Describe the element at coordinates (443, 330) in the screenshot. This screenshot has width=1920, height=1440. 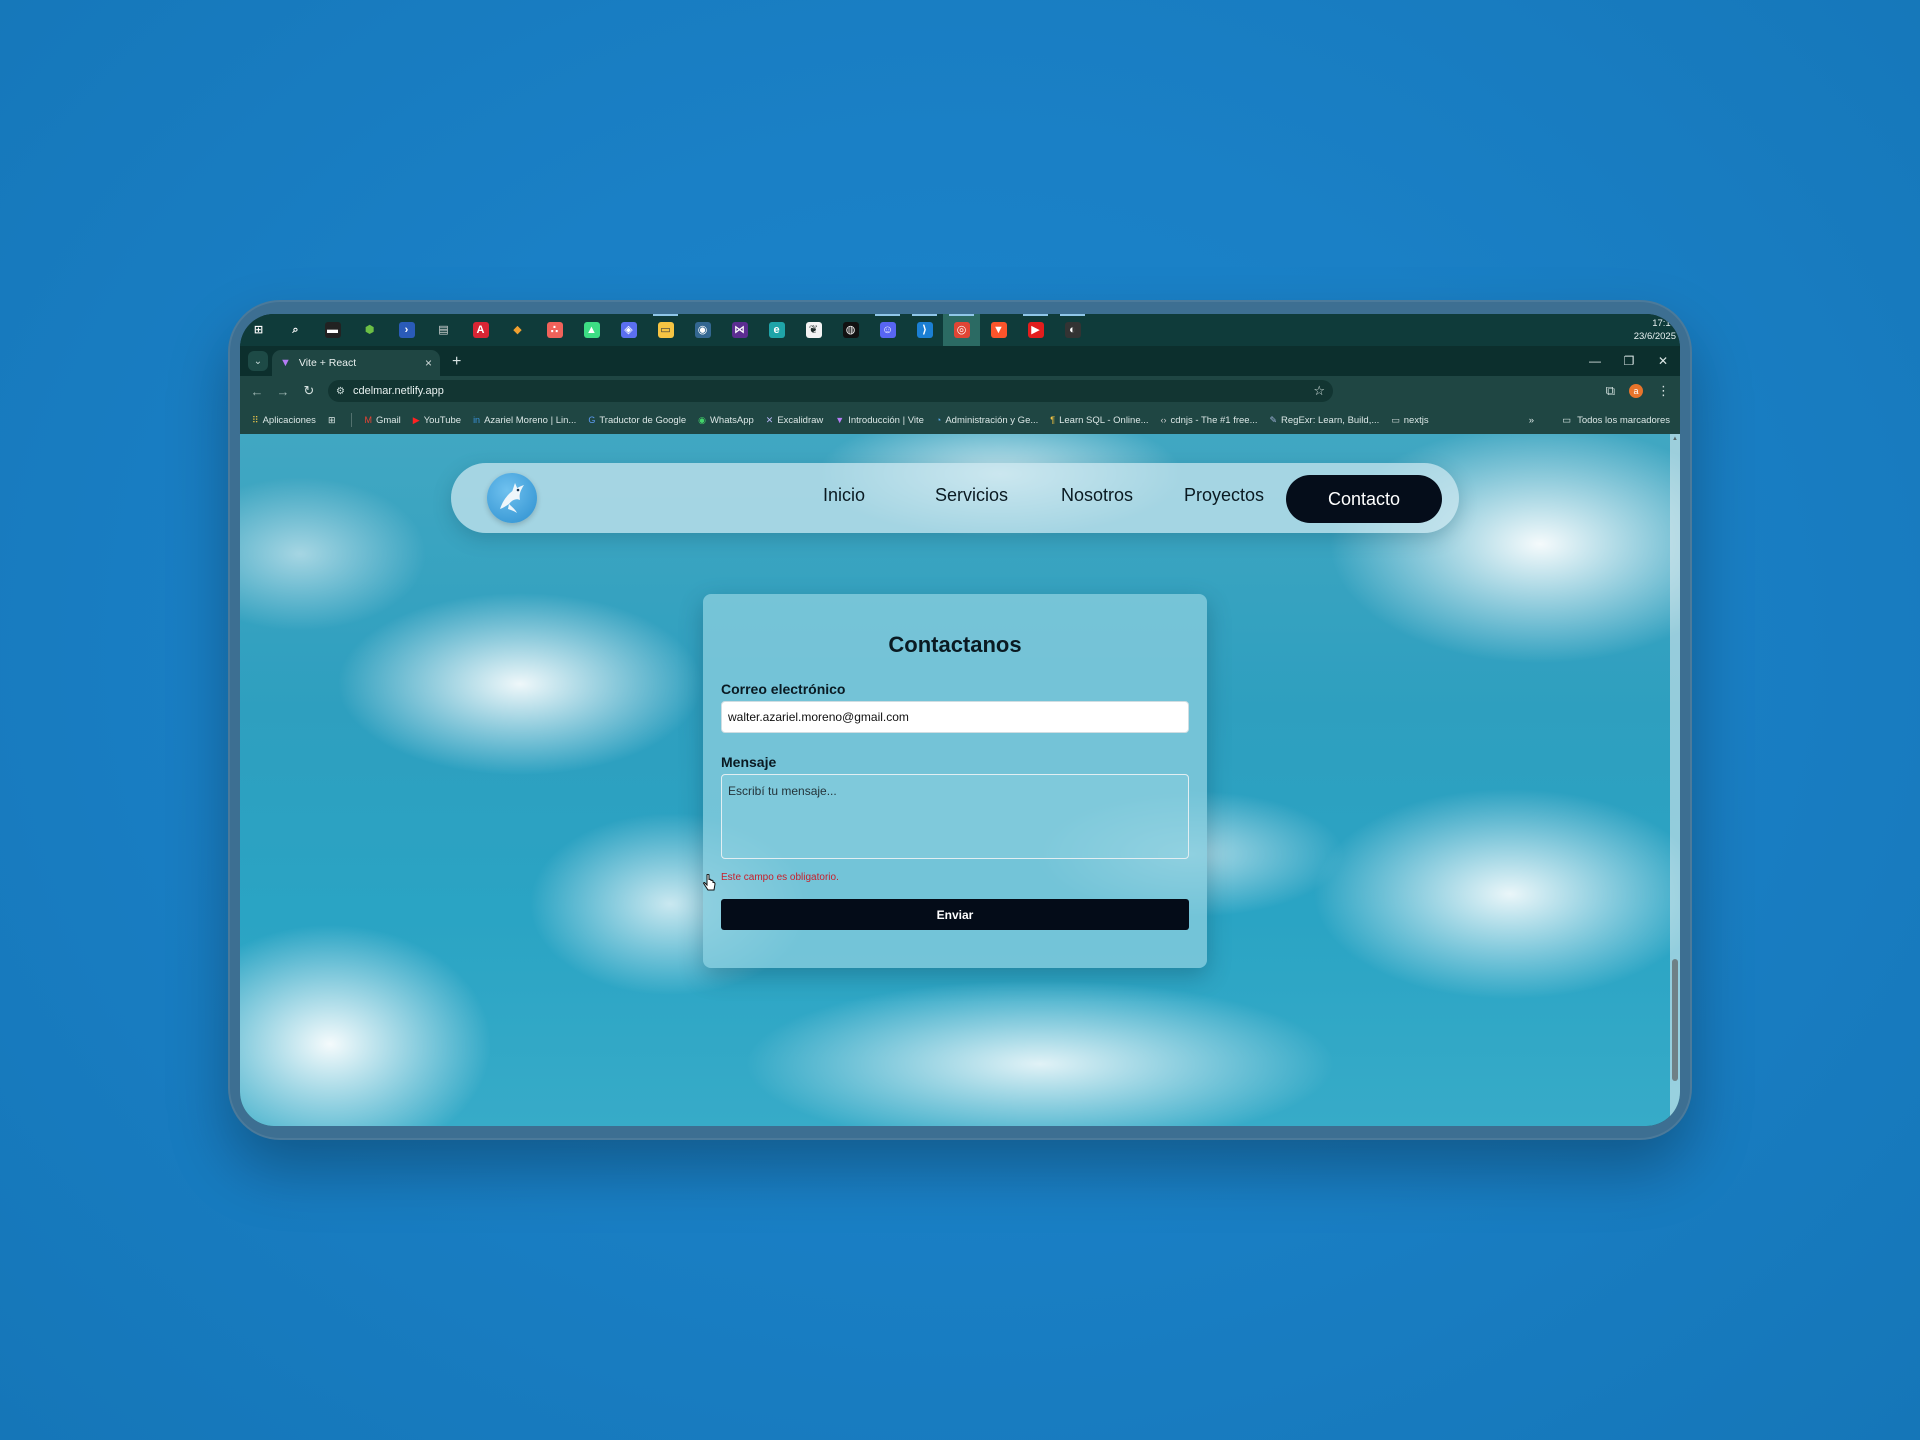
I see `taskbar-app-5: ▤` at that location.